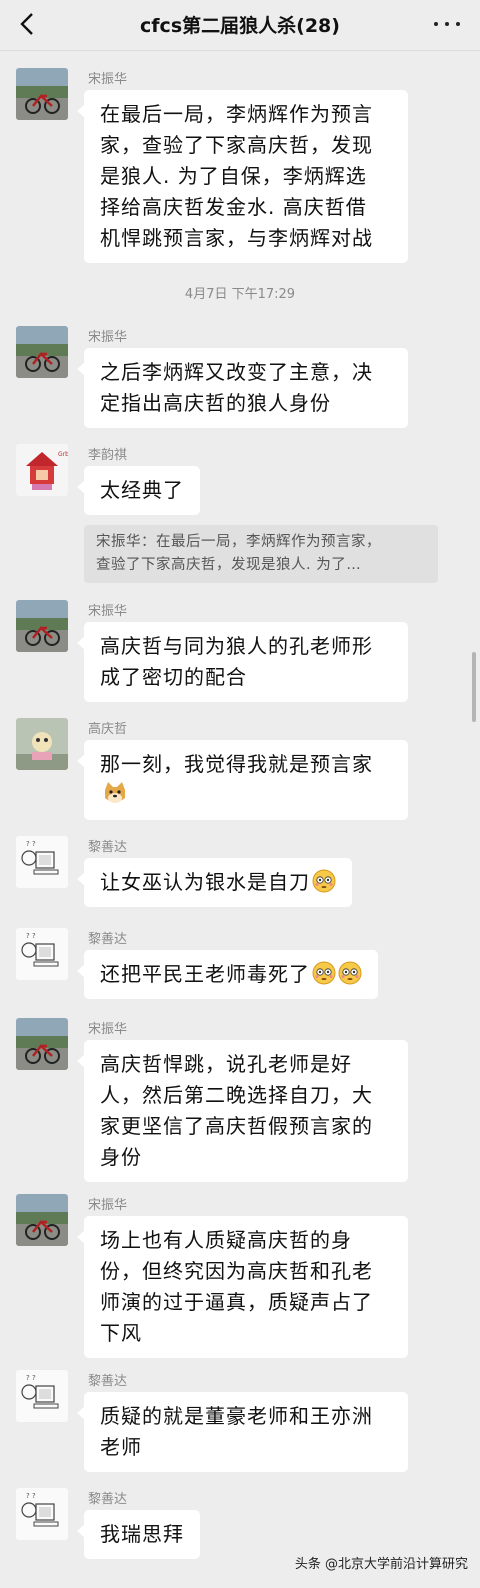 The width and height of the screenshot is (480, 1588). What do you see at coordinates (238, 542) in the screenshot?
I see `quote-line: 宋振华：在最后一局，李炳辉作为预言家，` at bounding box center [238, 542].